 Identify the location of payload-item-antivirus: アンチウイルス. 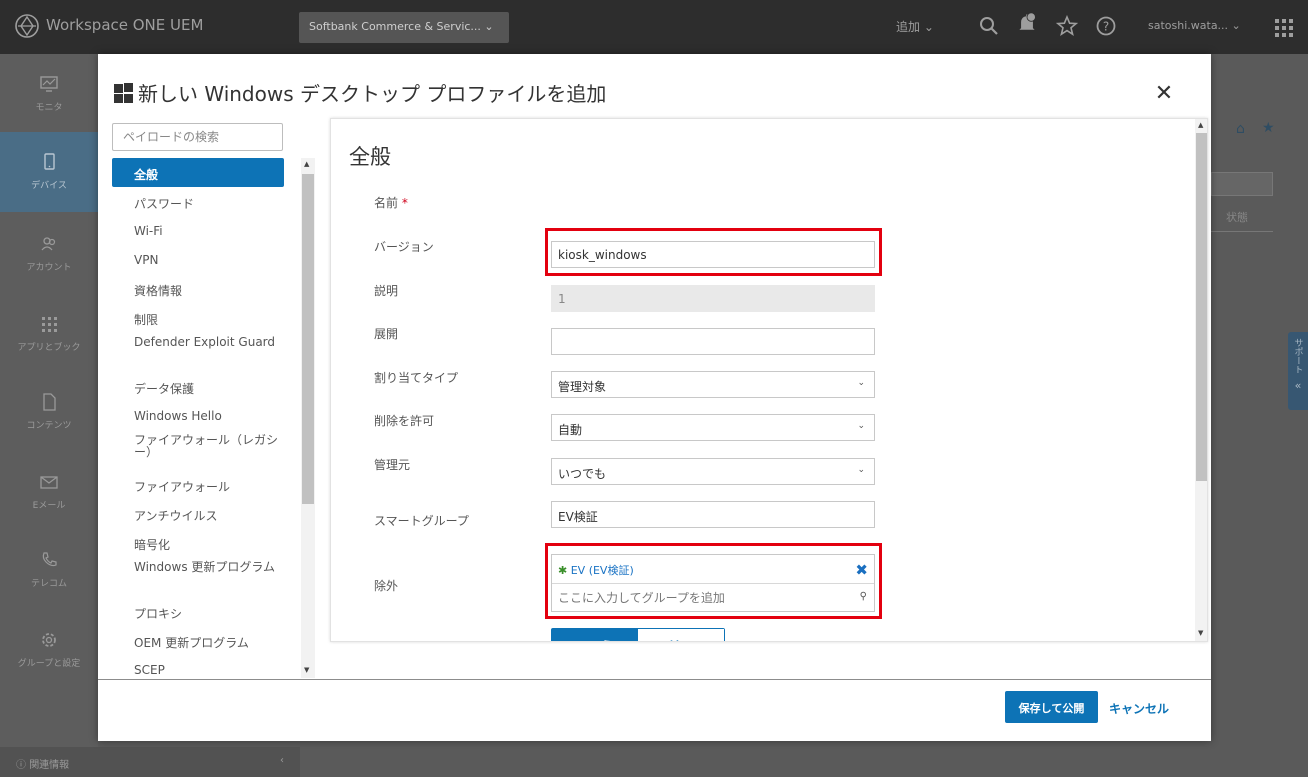
(198, 513).